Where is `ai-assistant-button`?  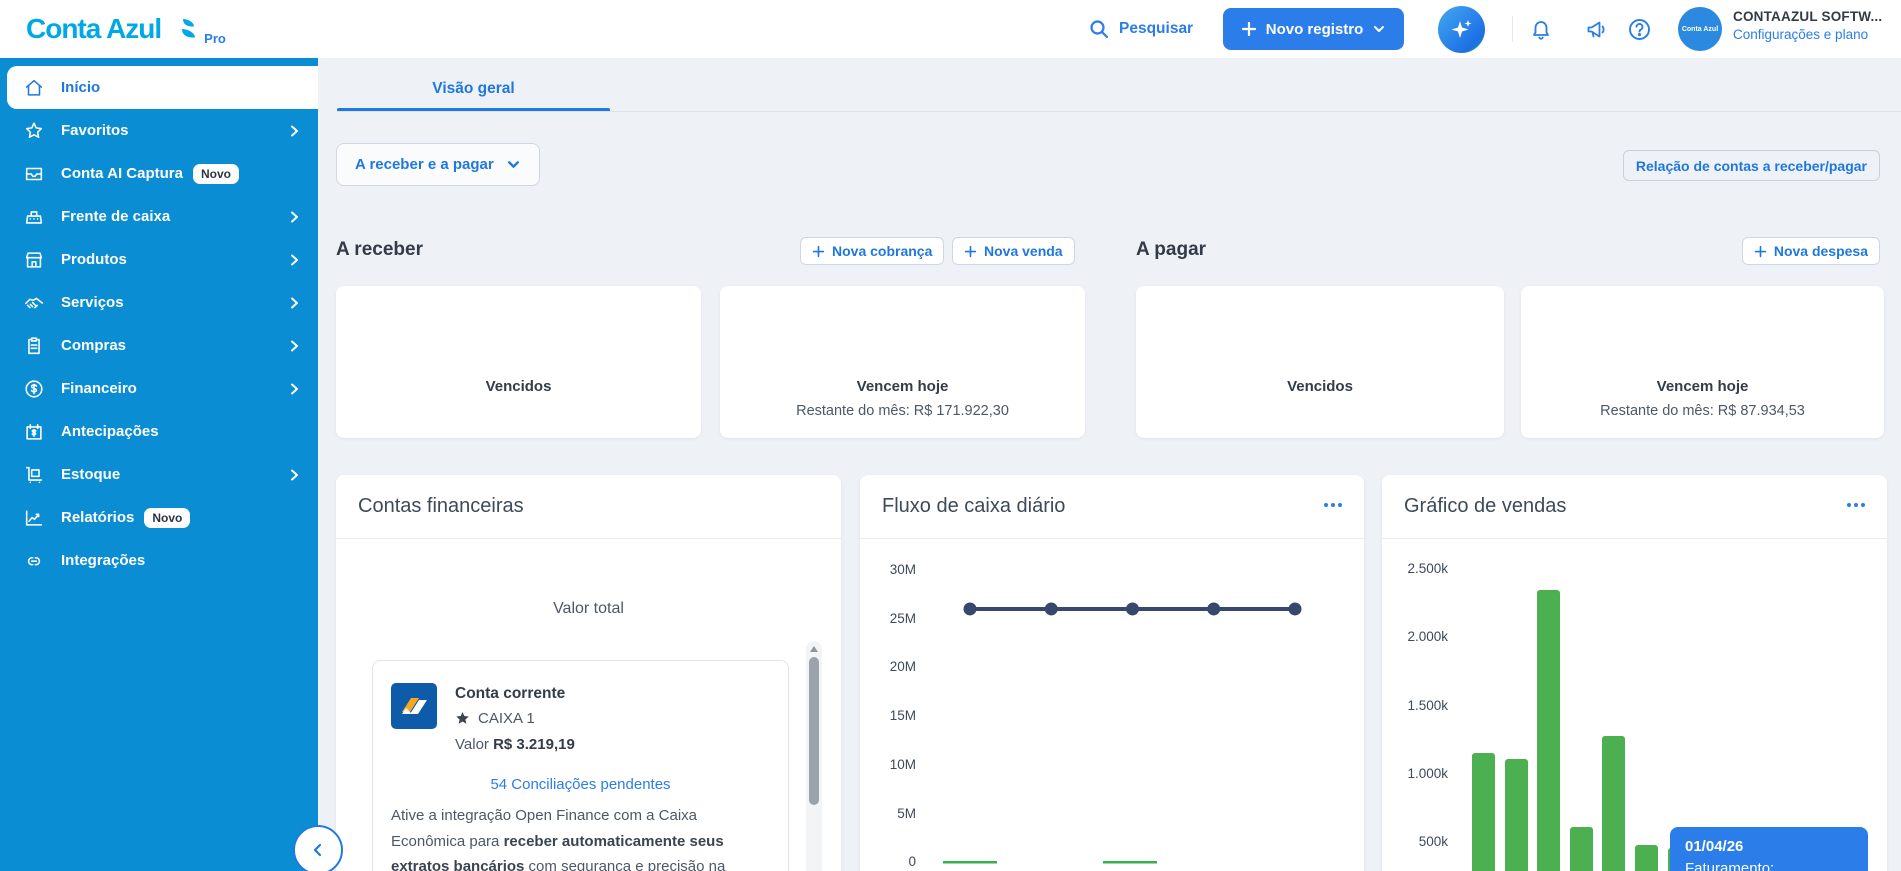
ai-assistant-button is located at coordinates (1461, 29).